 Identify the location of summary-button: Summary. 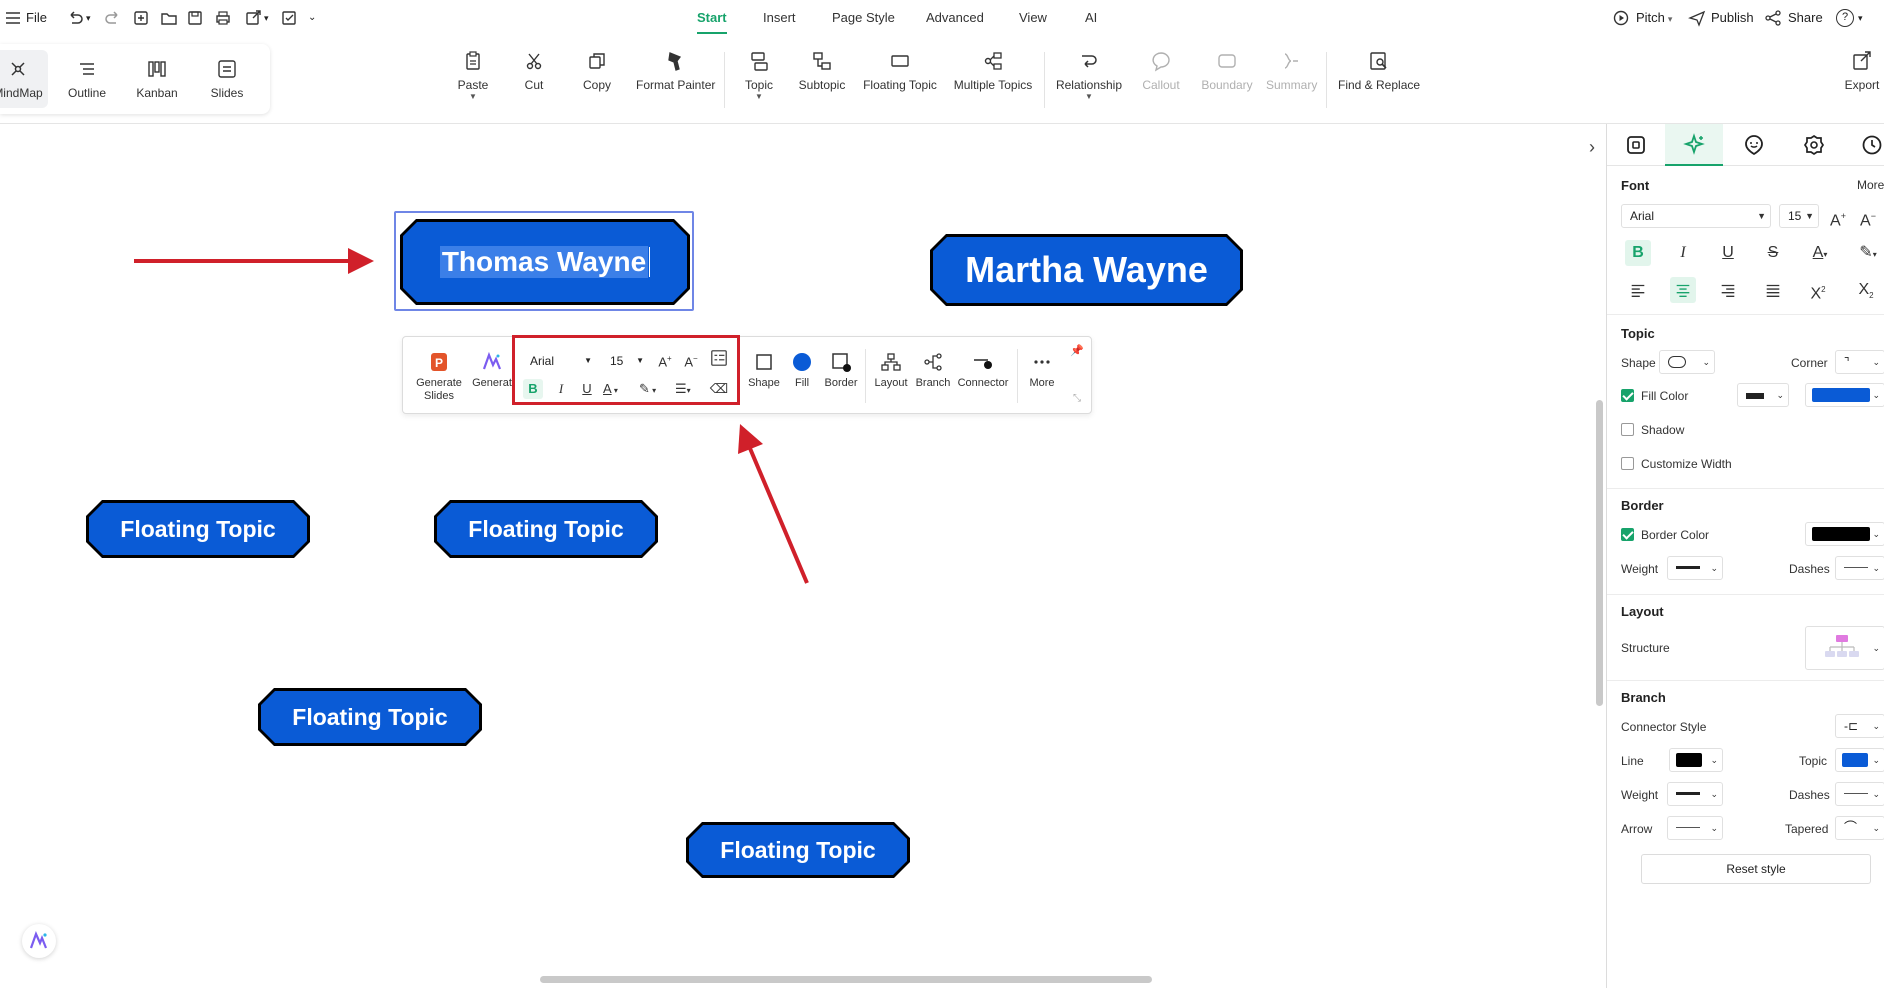
(1291, 71).